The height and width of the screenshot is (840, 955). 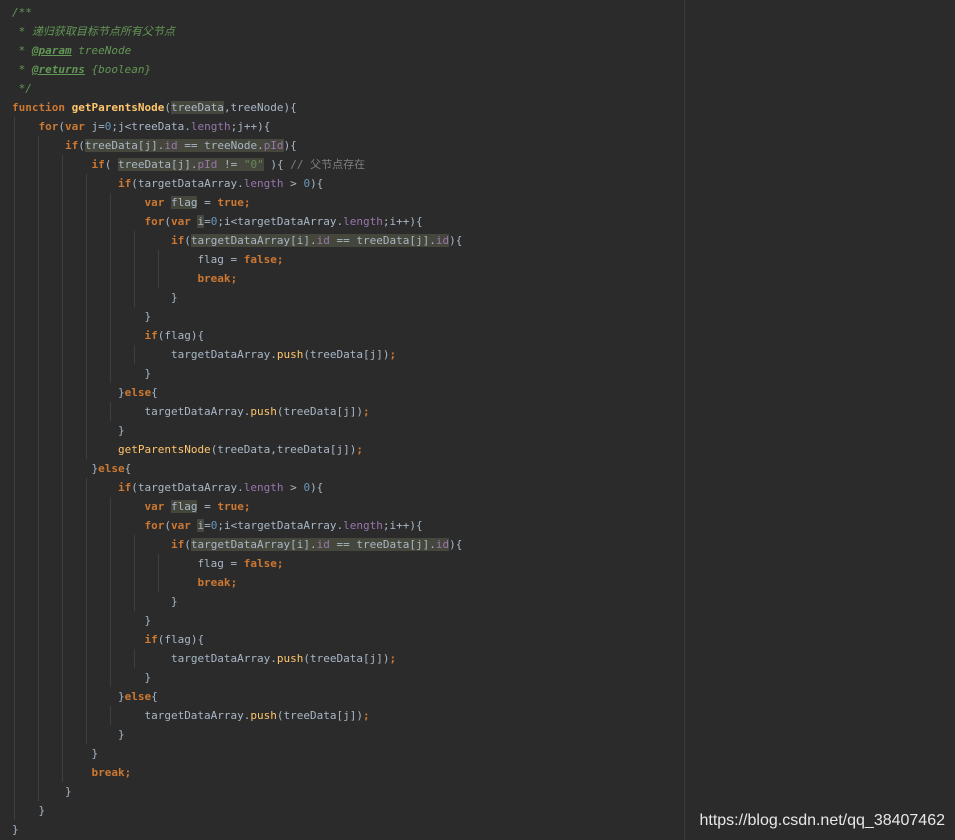 What do you see at coordinates (237, 69) in the screenshot?
I see `code-line: * @returns {boolean}` at bounding box center [237, 69].